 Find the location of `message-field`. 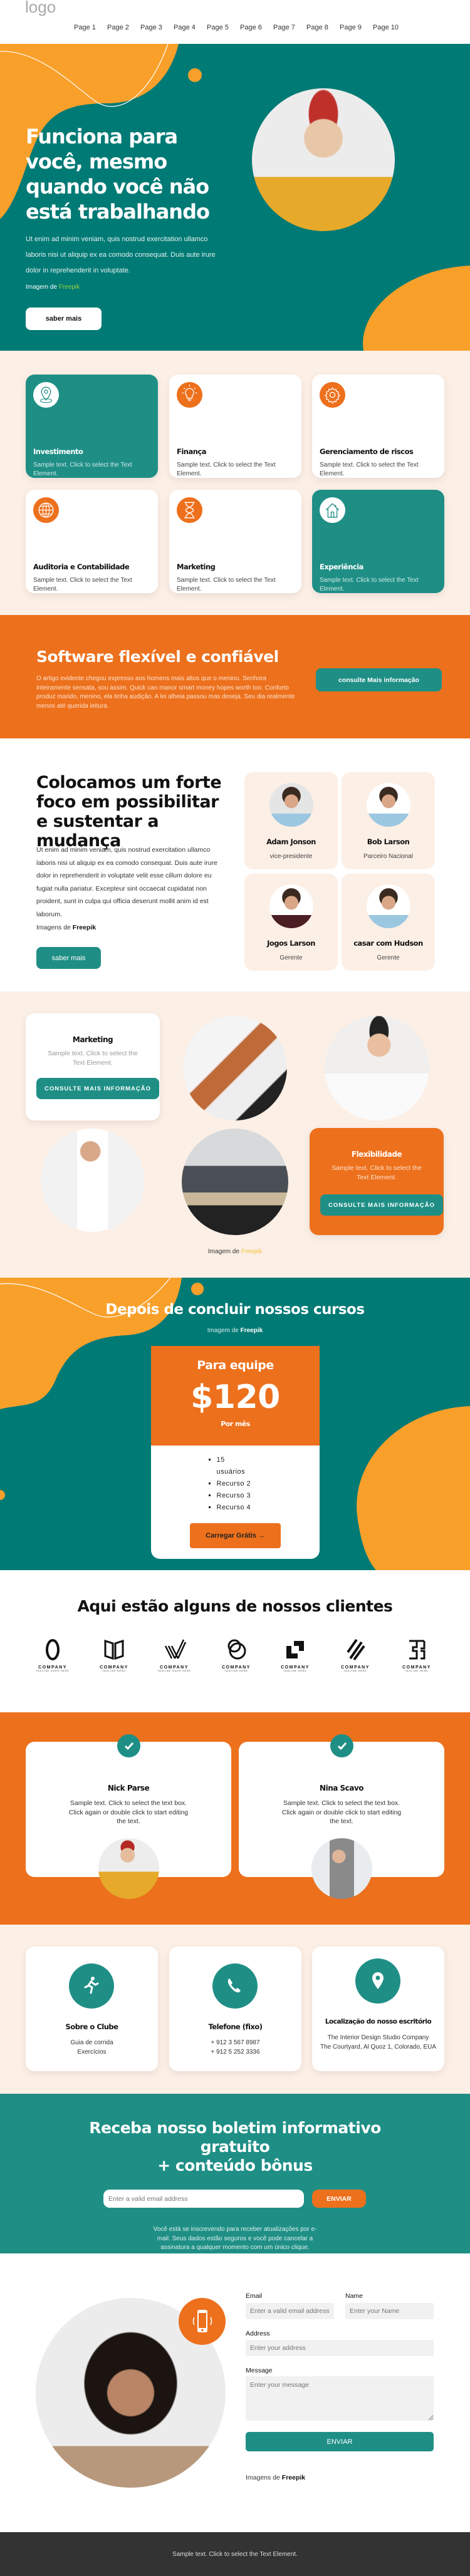

message-field is located at coordinates (340, 2398).